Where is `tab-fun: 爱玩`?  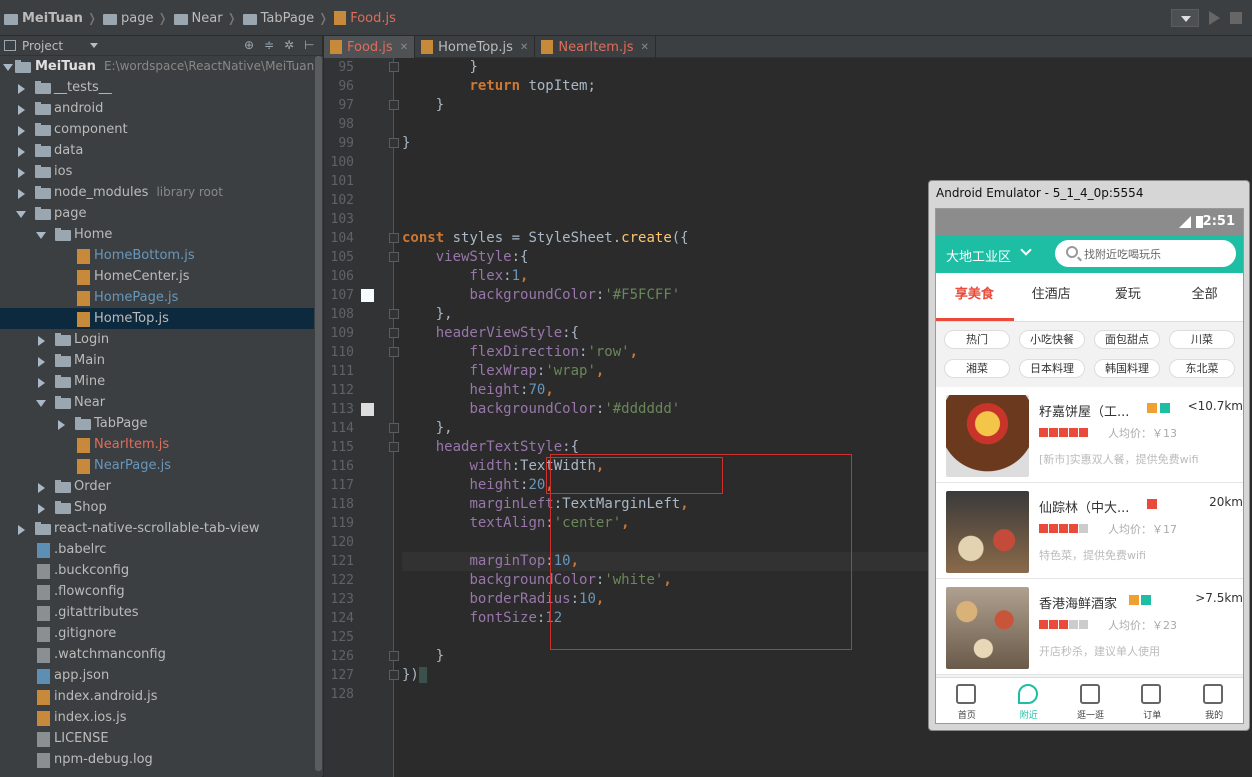
tab-fun: 爱玩 is located at coordinates (1128, 297).